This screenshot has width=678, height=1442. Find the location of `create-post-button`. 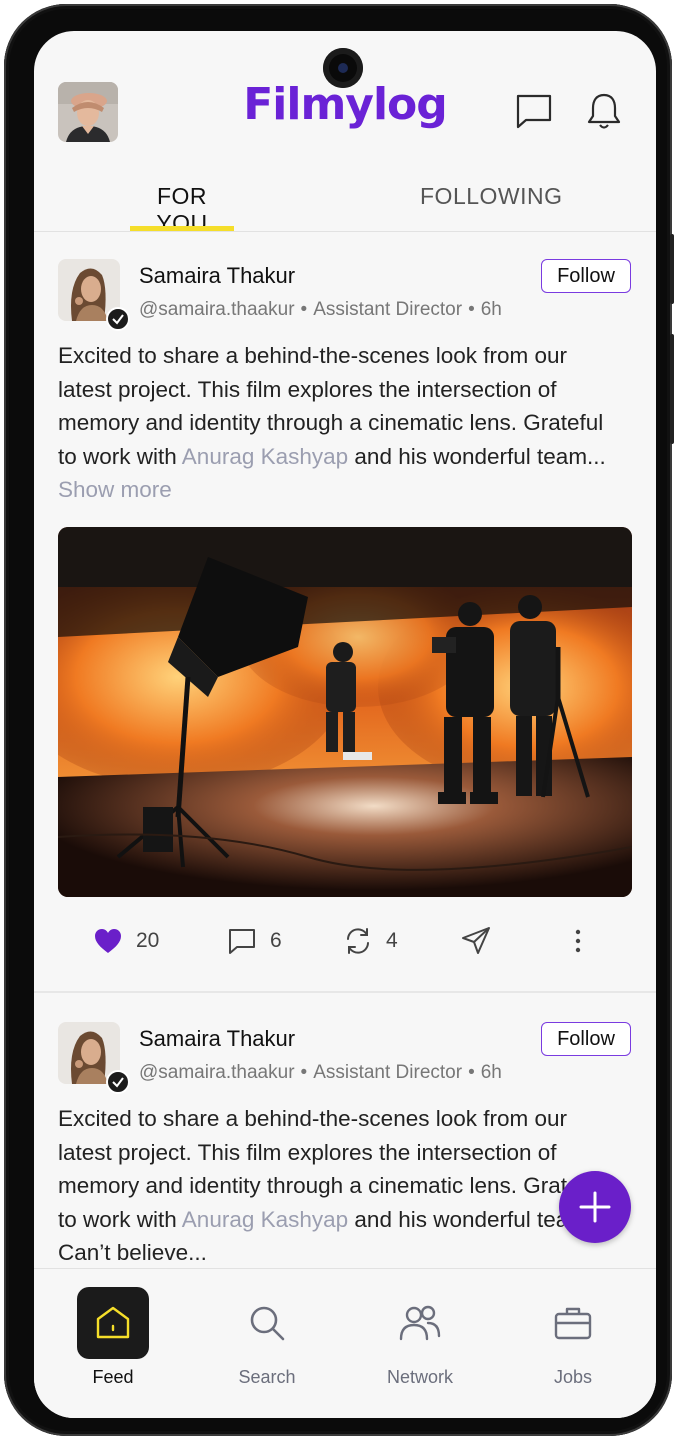

create-post-button is located at coordinates (595, 1207).